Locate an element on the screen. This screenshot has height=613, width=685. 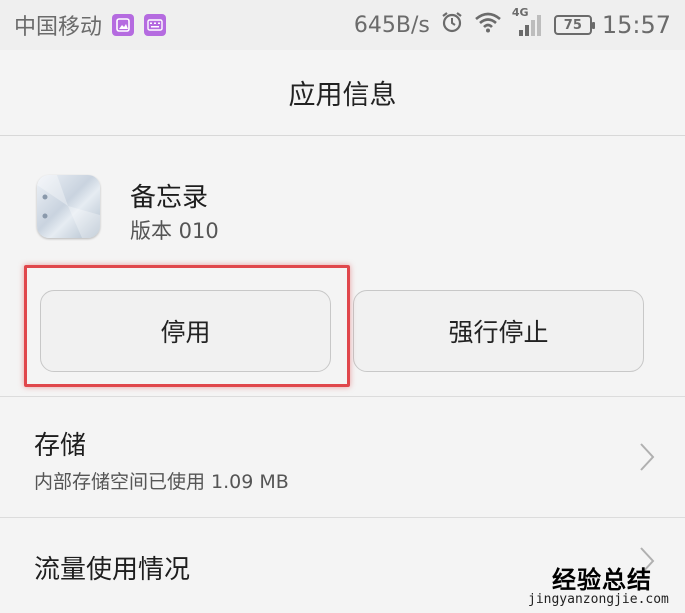
alarm-icon is located at coordinates (452, 25).